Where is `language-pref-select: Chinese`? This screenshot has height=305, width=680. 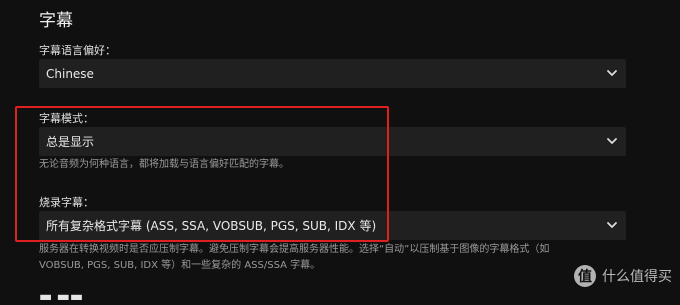 language-pref-select: Chinese is located at coordinates (332, 73).